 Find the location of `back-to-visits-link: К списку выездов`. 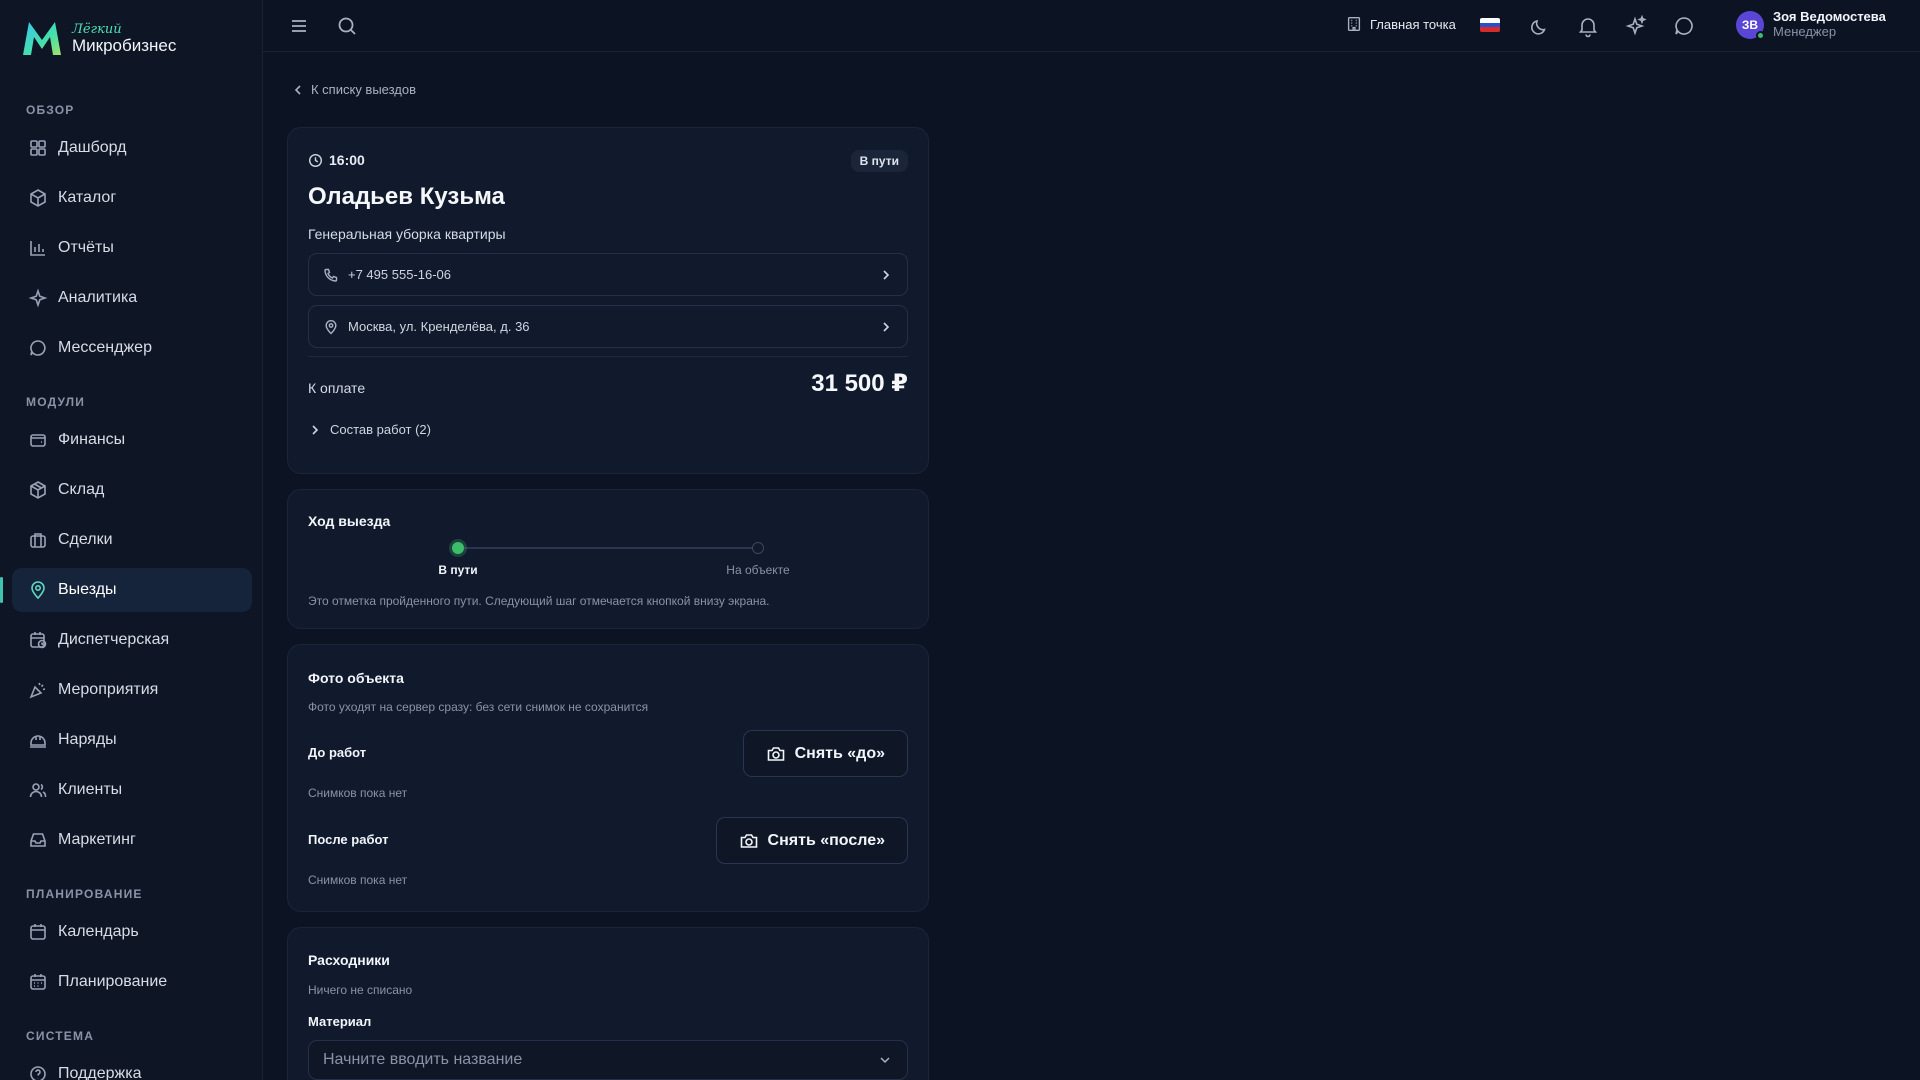

back-to-visits-link: К списку выездов is located at coordinates (353, 89).